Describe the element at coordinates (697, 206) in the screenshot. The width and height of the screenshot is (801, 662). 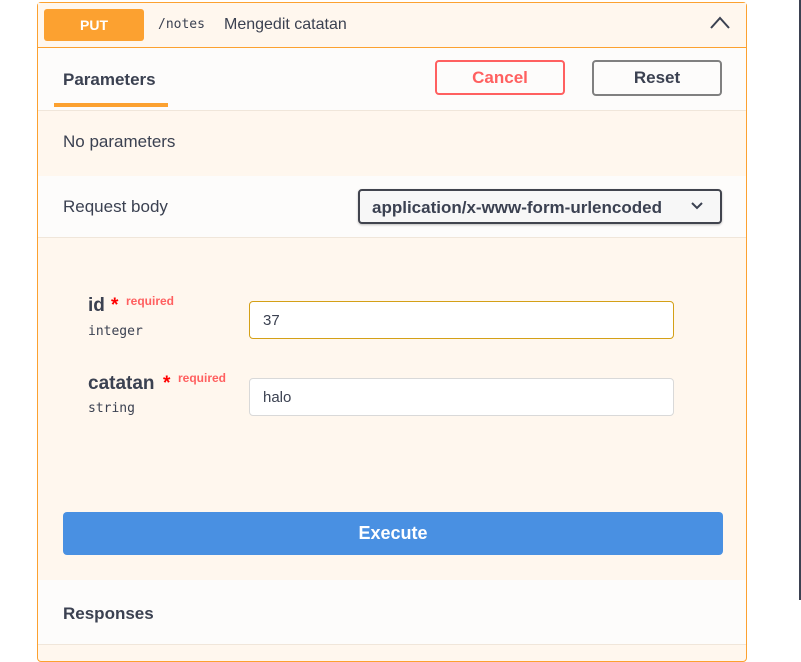
I see `chevron-down-icon` at that location.